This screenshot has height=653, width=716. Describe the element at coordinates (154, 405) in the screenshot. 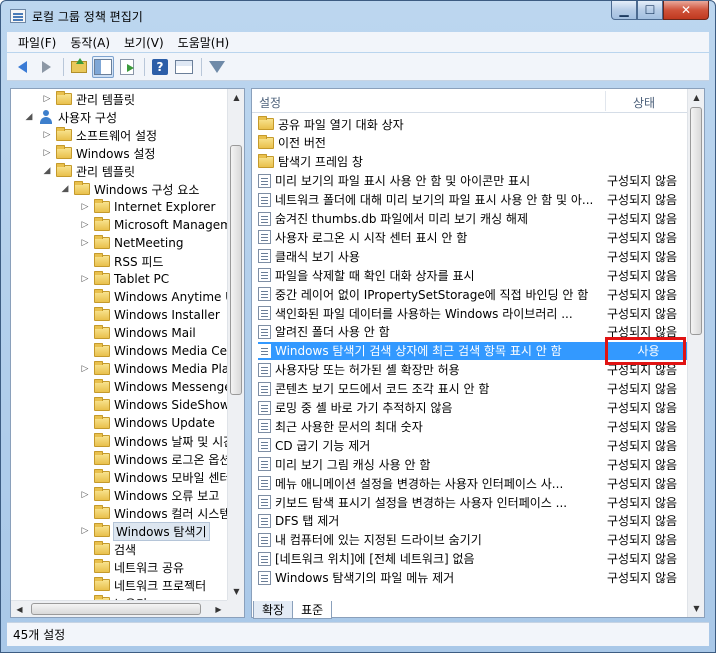

I see `tree-item: Windows SideShow` at that location.